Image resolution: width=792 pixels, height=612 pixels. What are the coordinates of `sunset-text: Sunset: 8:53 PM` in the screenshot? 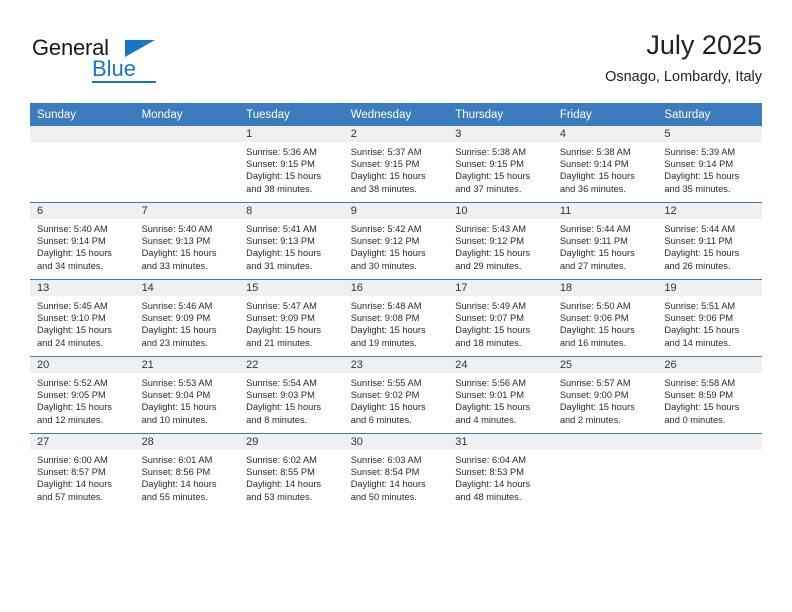 It's located at (489, 472).